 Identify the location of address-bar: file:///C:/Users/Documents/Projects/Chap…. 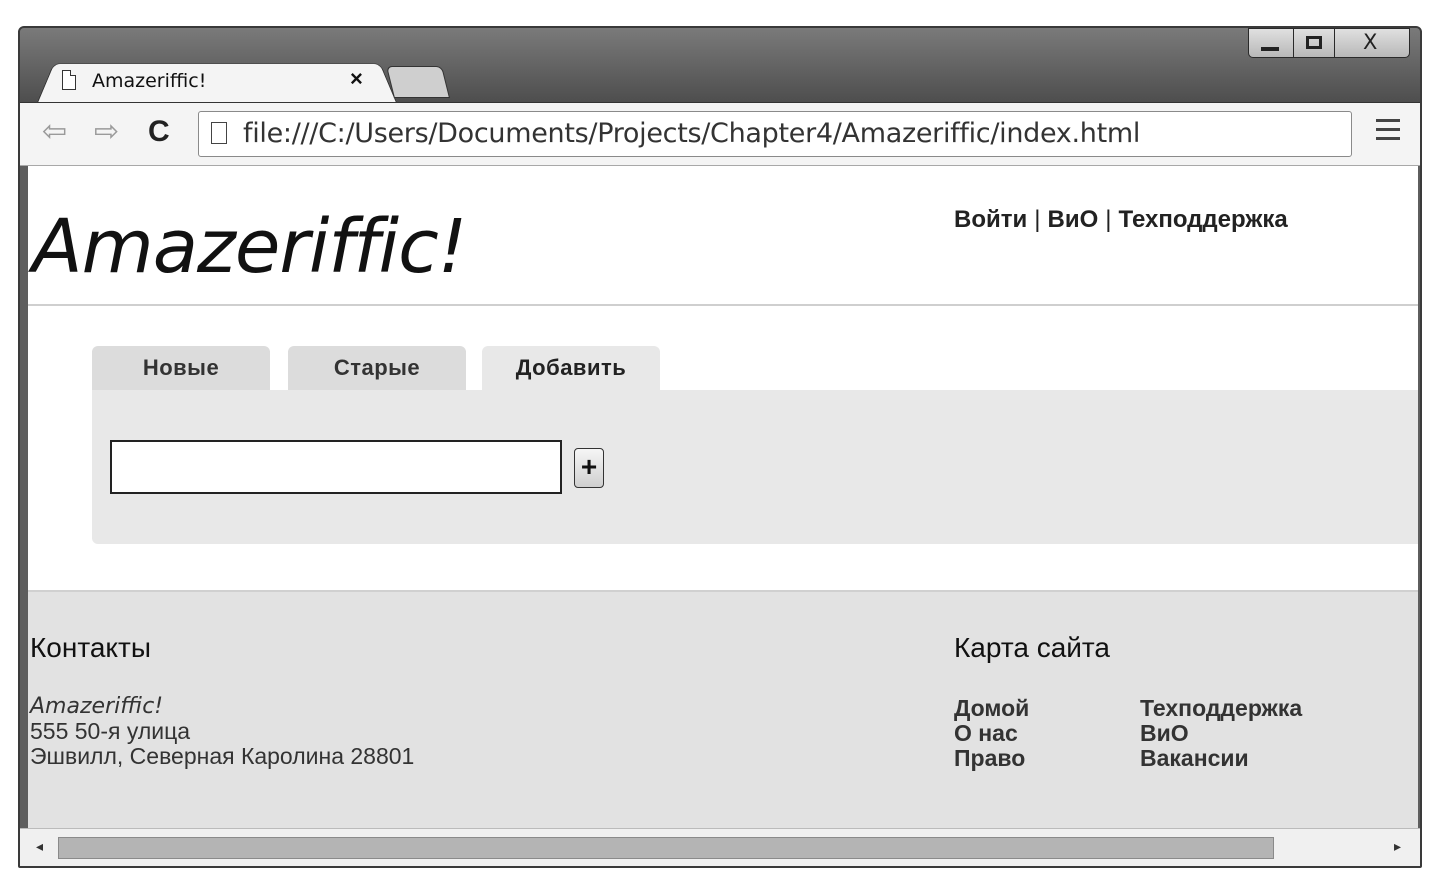
(775, 134).